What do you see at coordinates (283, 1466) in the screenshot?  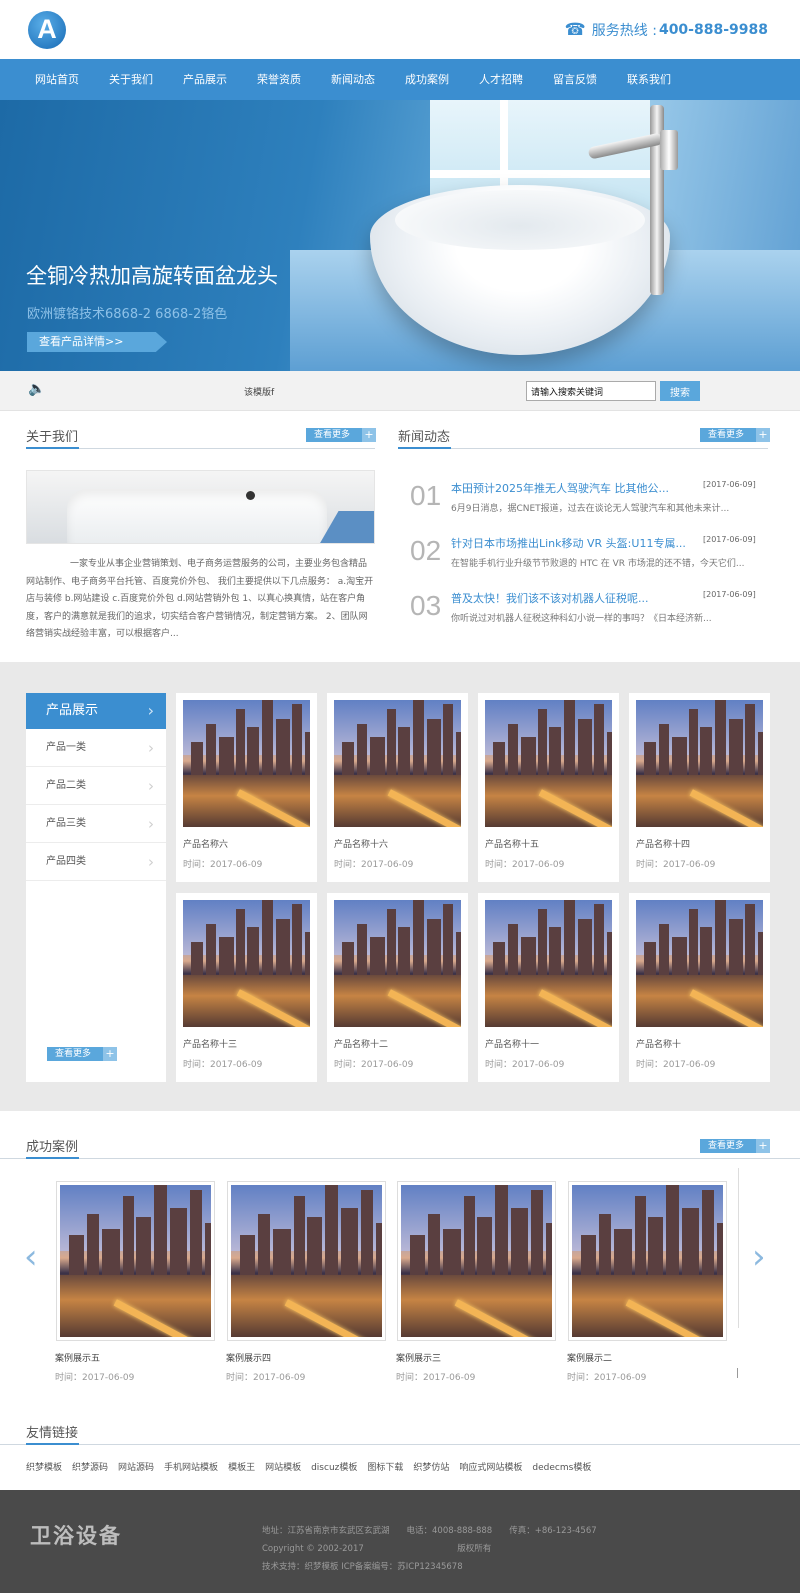 I see `friend-link: 网站模板` at bounding box center [283, 1466].